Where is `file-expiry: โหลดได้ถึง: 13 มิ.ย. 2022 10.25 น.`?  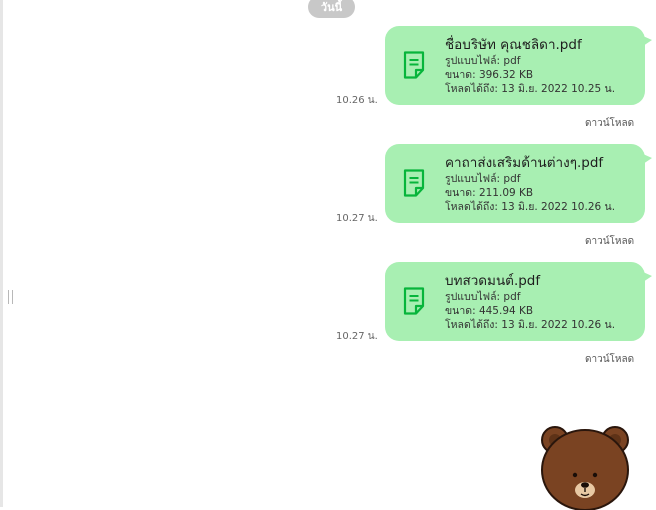
file-expiry: โหลดได้ถึง: 13 มิ.ย. 2022 10.25 น. is located at coordinates (530, 89).